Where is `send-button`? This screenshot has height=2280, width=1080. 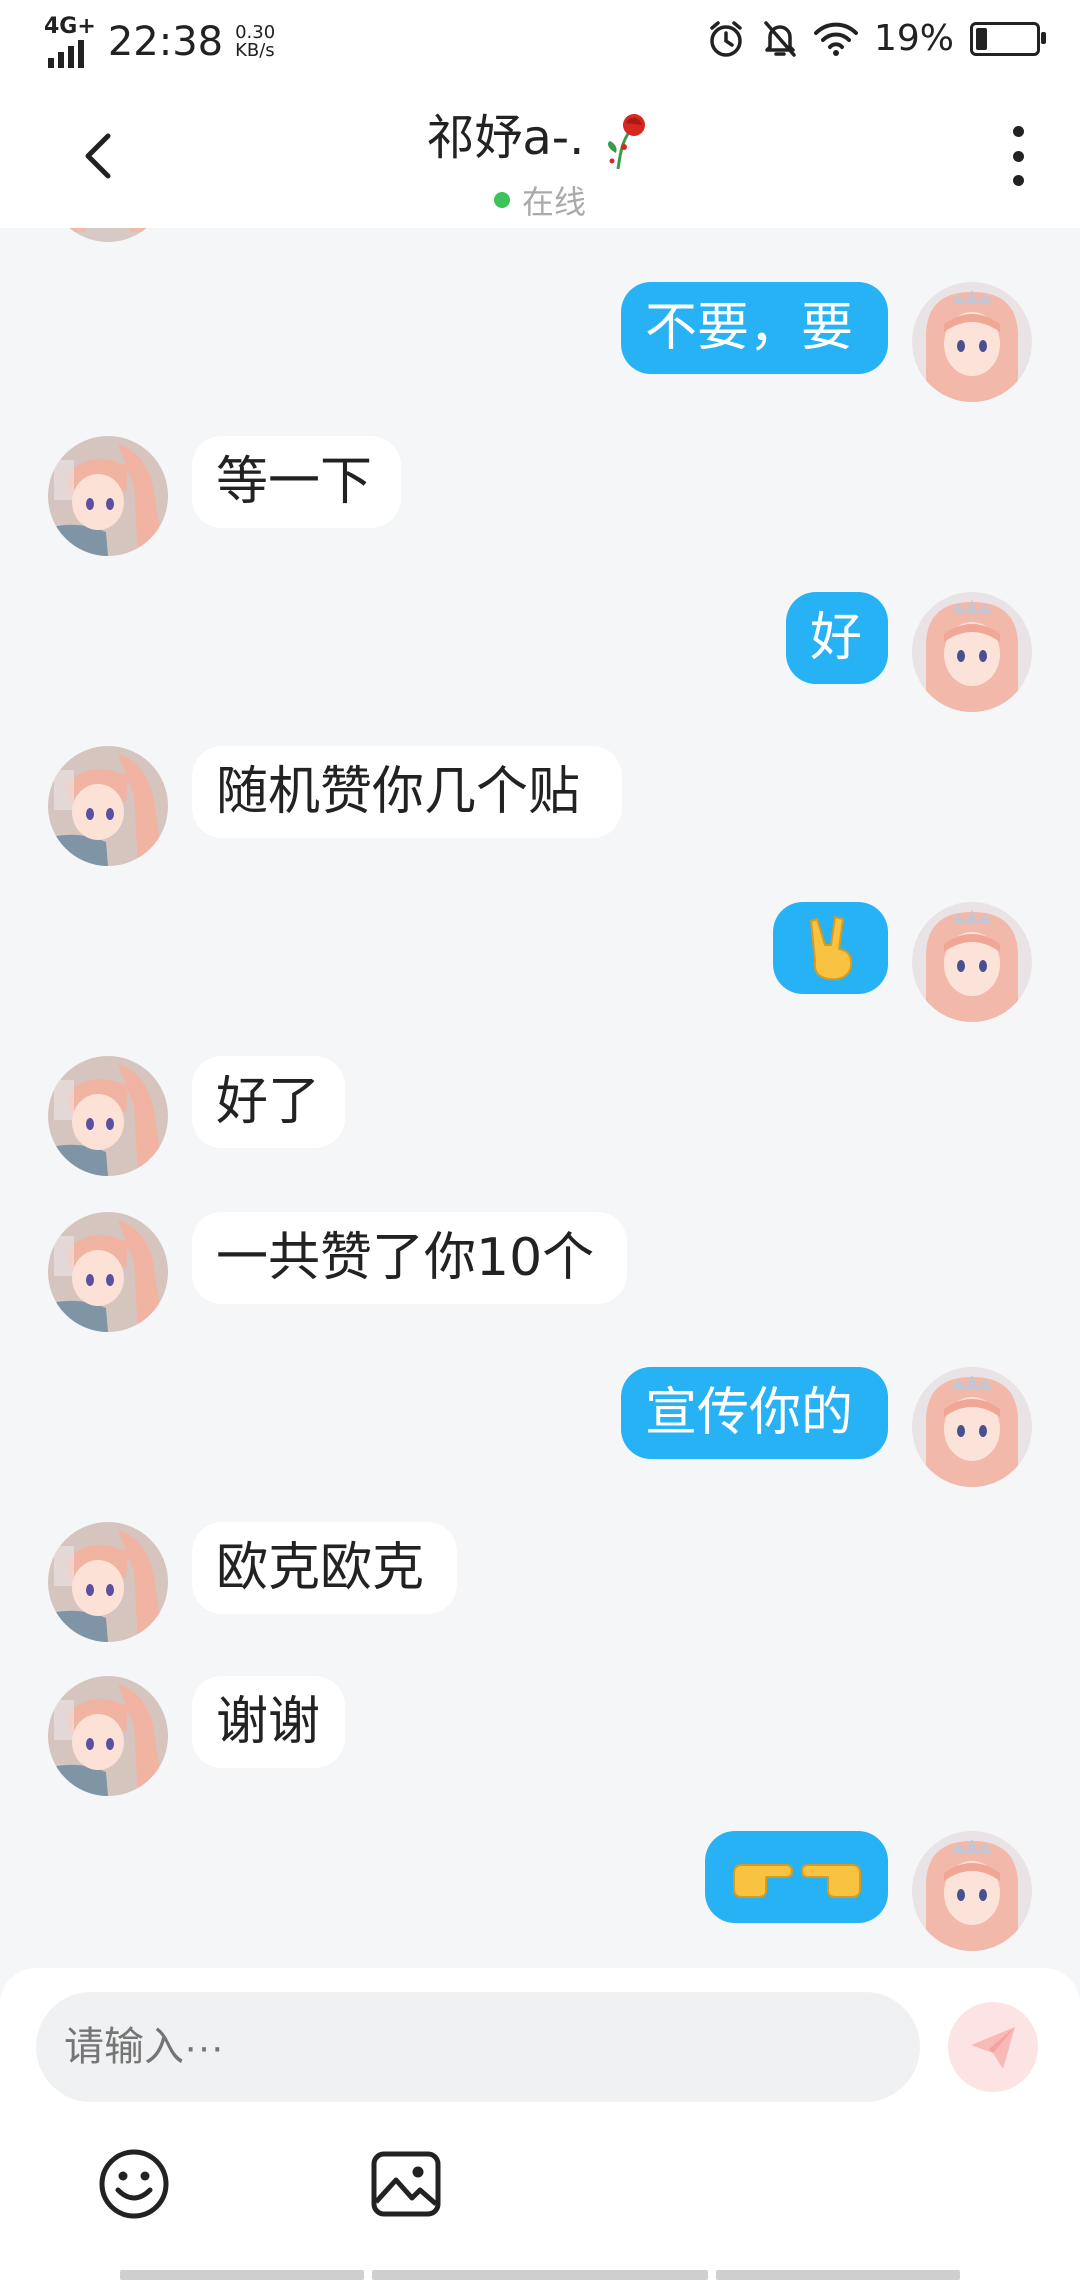
send-button is located at coordinates (993, 2047).